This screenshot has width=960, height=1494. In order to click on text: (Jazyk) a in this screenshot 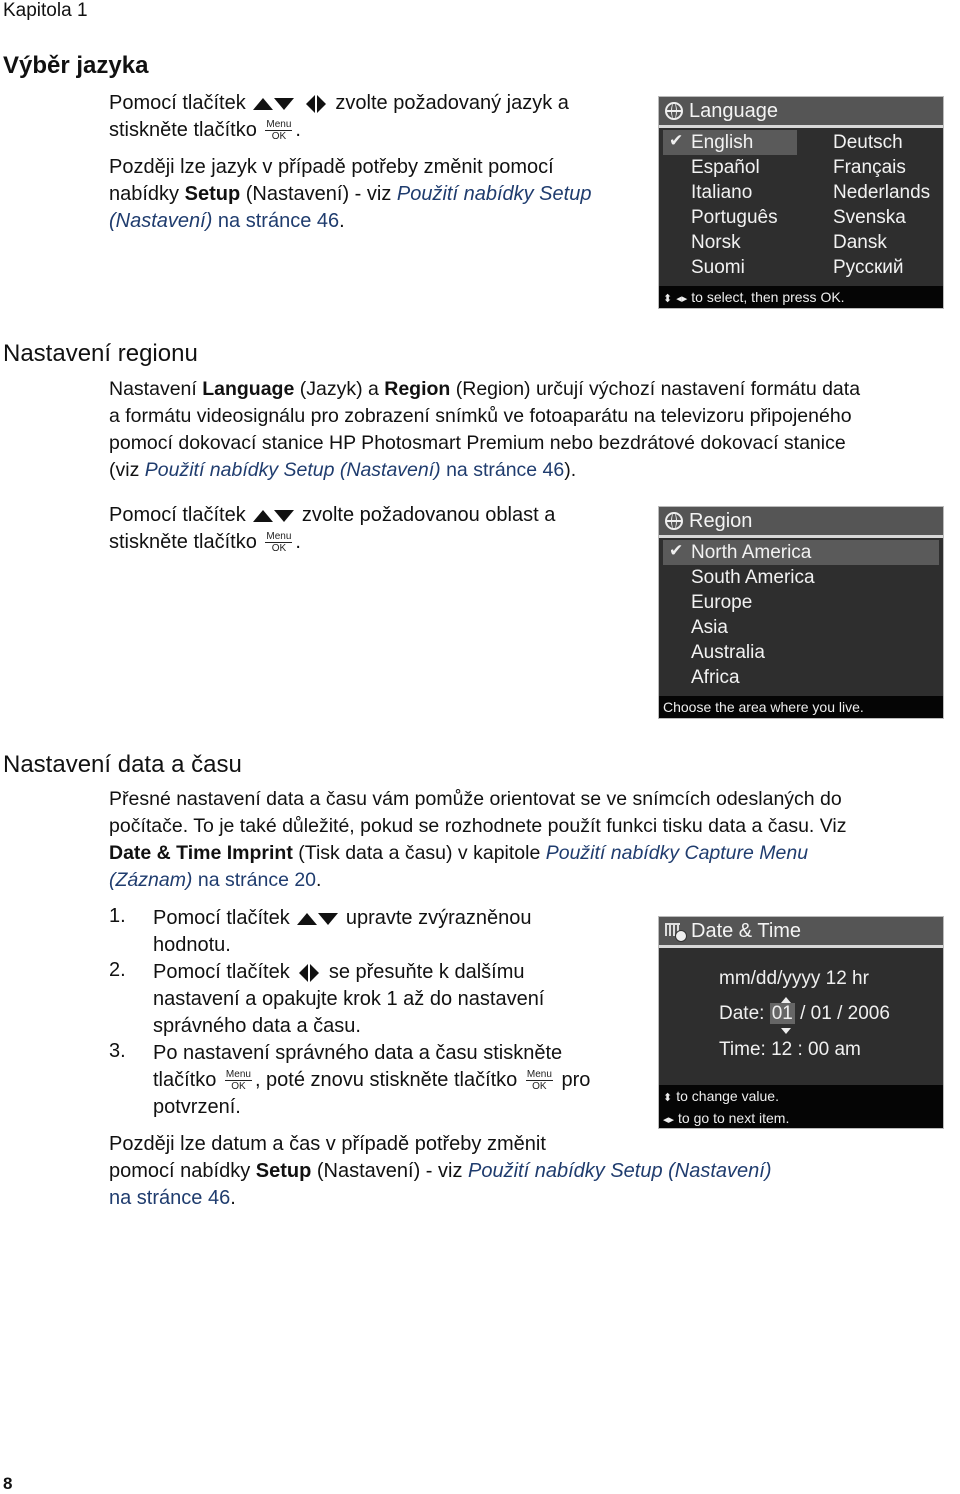, I will do `click(339, 389)`.